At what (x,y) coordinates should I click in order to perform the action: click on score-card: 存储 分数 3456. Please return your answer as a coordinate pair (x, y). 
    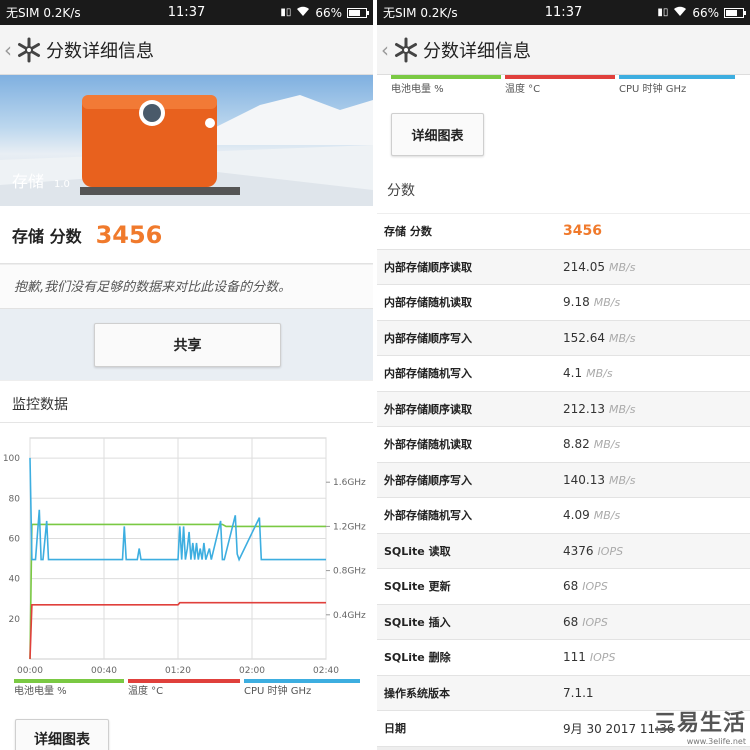
    Looking at the image, I should click on (186, 235).